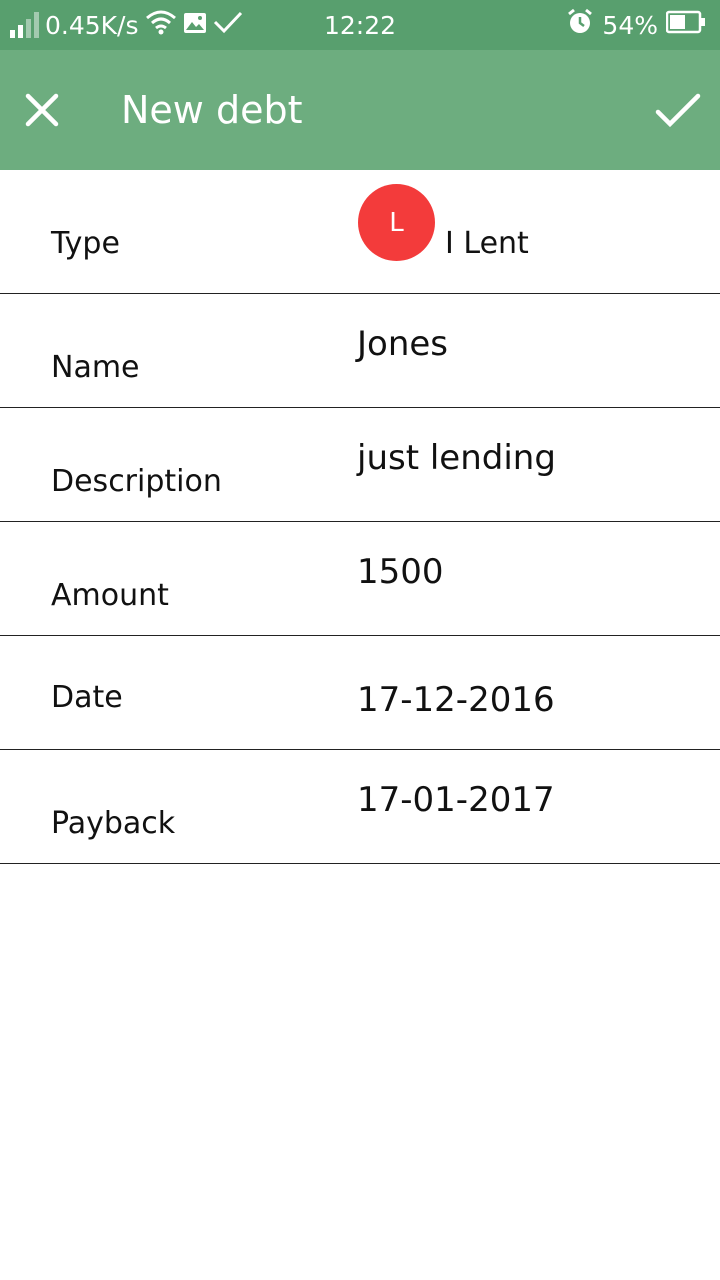 The image size is (720, 1280). Describe the element at coordinates (87, 697) in the screenshot. I see `date-label: Date` at that location.